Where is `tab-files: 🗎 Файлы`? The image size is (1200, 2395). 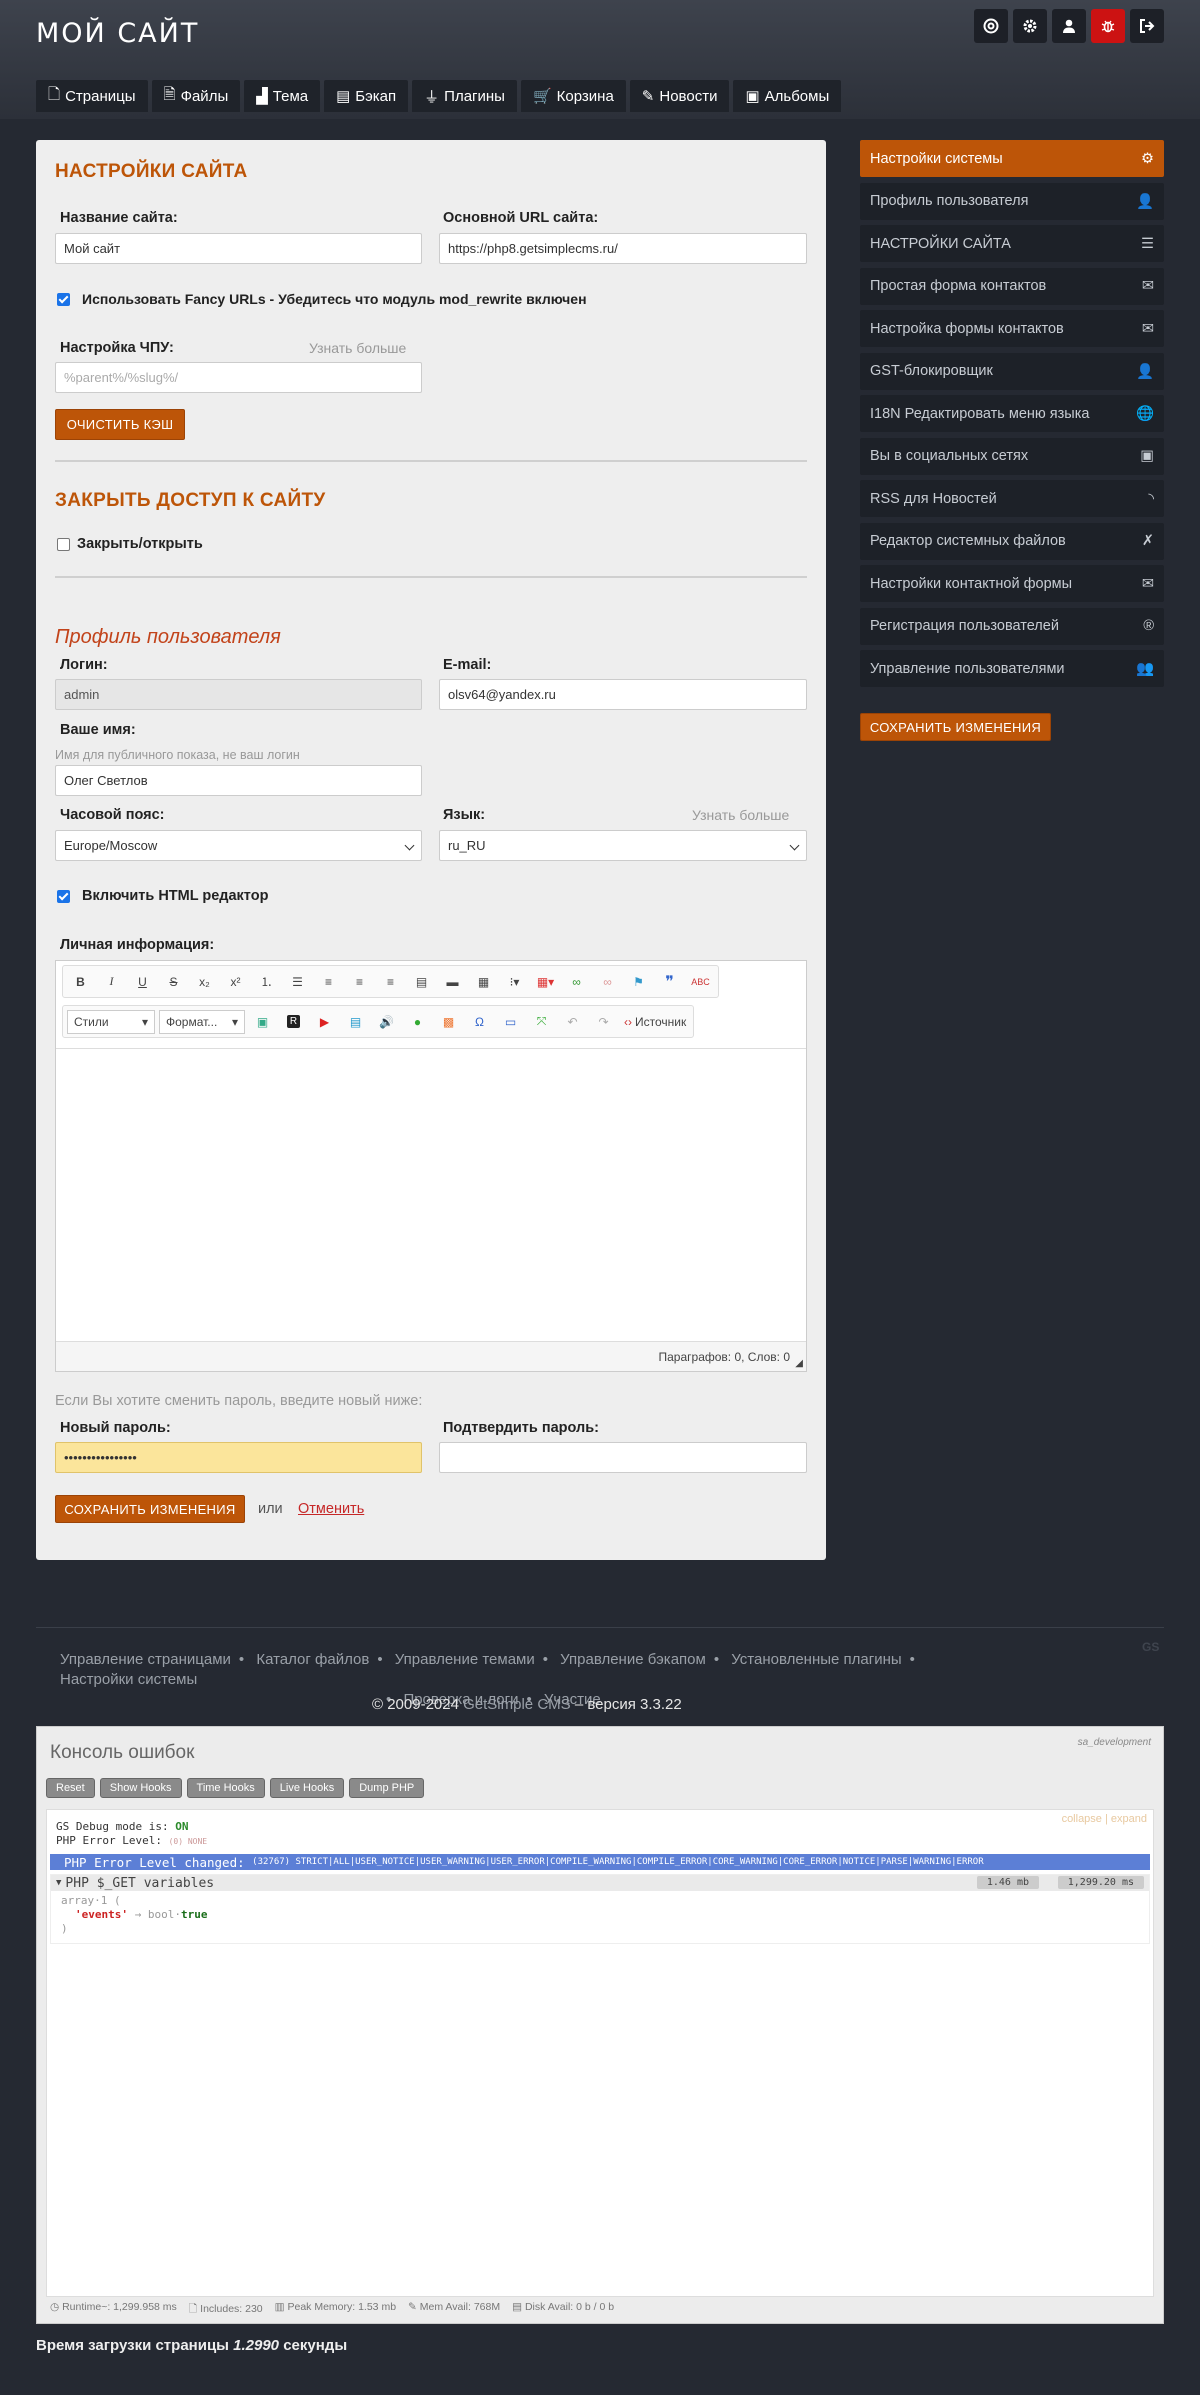
tab-files: 🗎 Файлы is located at coordinates (196, 96).